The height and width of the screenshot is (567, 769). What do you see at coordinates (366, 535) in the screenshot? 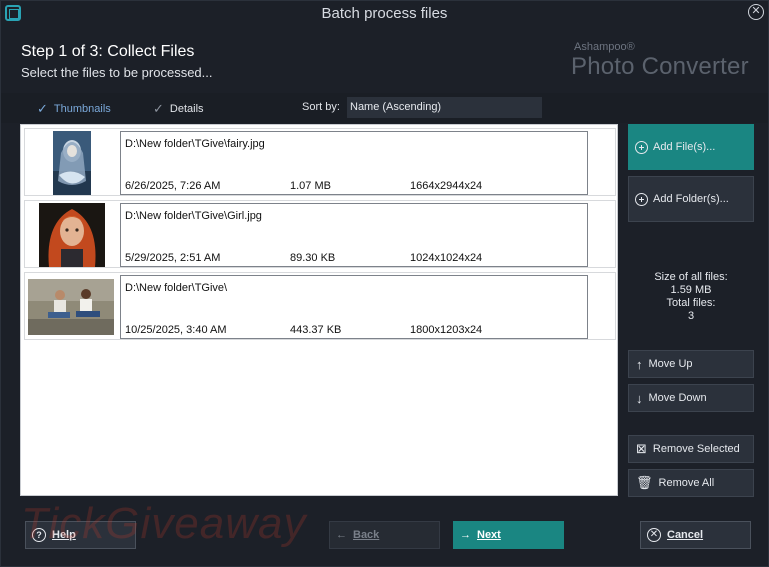
I see `back-label: Back` at bounding box center [366, 535].